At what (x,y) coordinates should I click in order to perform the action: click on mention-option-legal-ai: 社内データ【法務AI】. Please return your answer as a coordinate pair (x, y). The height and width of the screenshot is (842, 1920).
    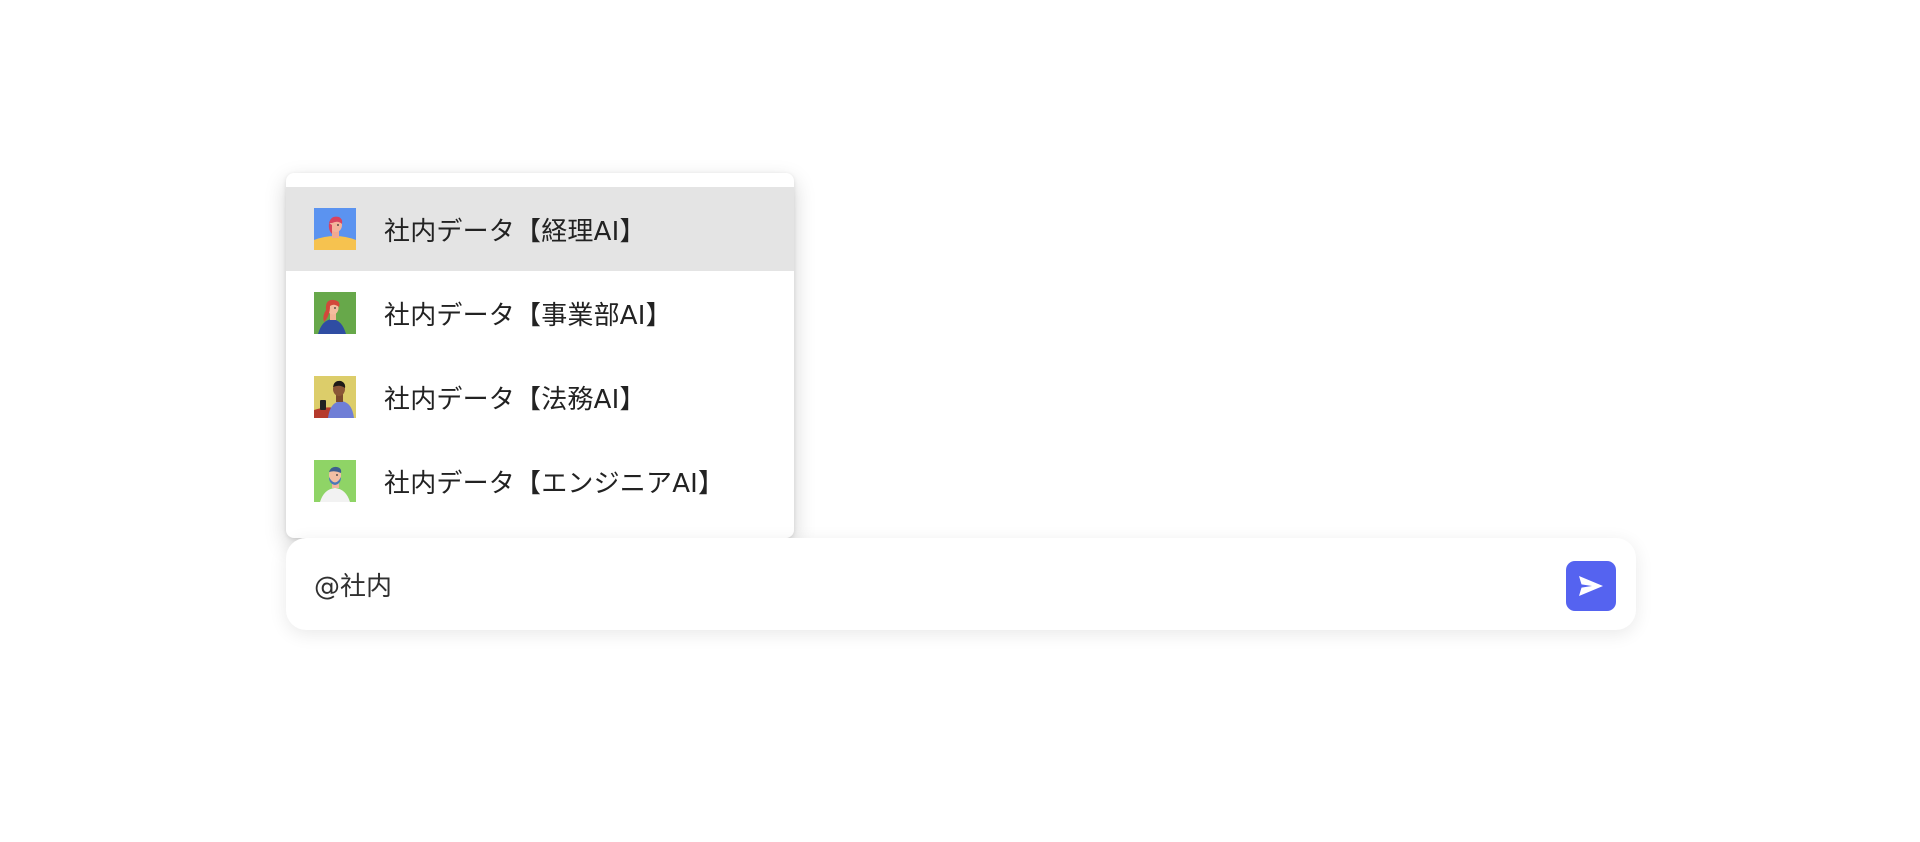
    Looking at the image, I should click on (540, 397).